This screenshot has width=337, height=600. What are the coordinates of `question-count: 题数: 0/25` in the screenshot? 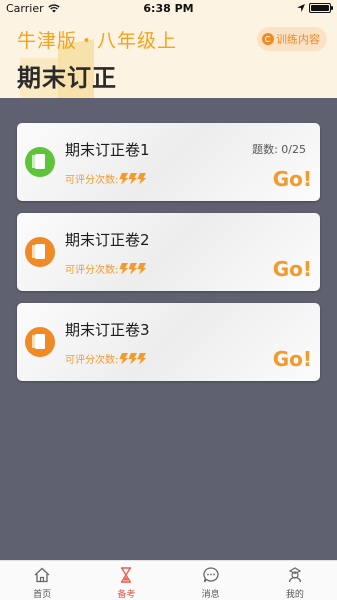 It's located at (279, 149).